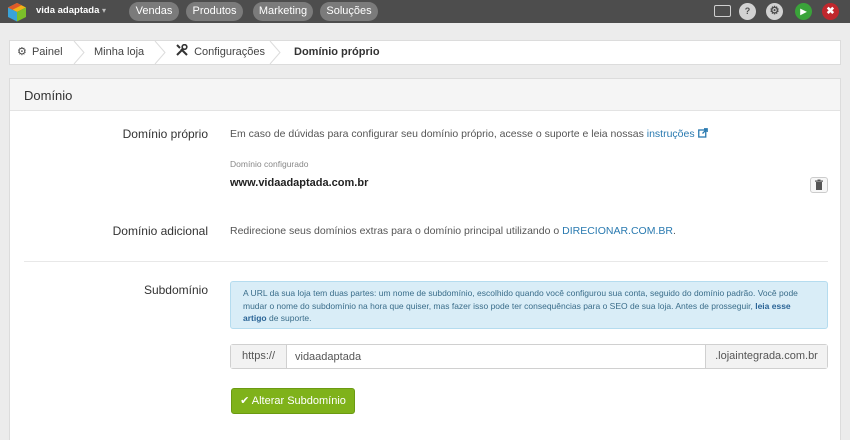 The image size is (850, 440). Describe the element at coordinates (337, 52) in the screenshot. I see `breadcrumb-dominio-proprio: Domínio próprio` at that location.